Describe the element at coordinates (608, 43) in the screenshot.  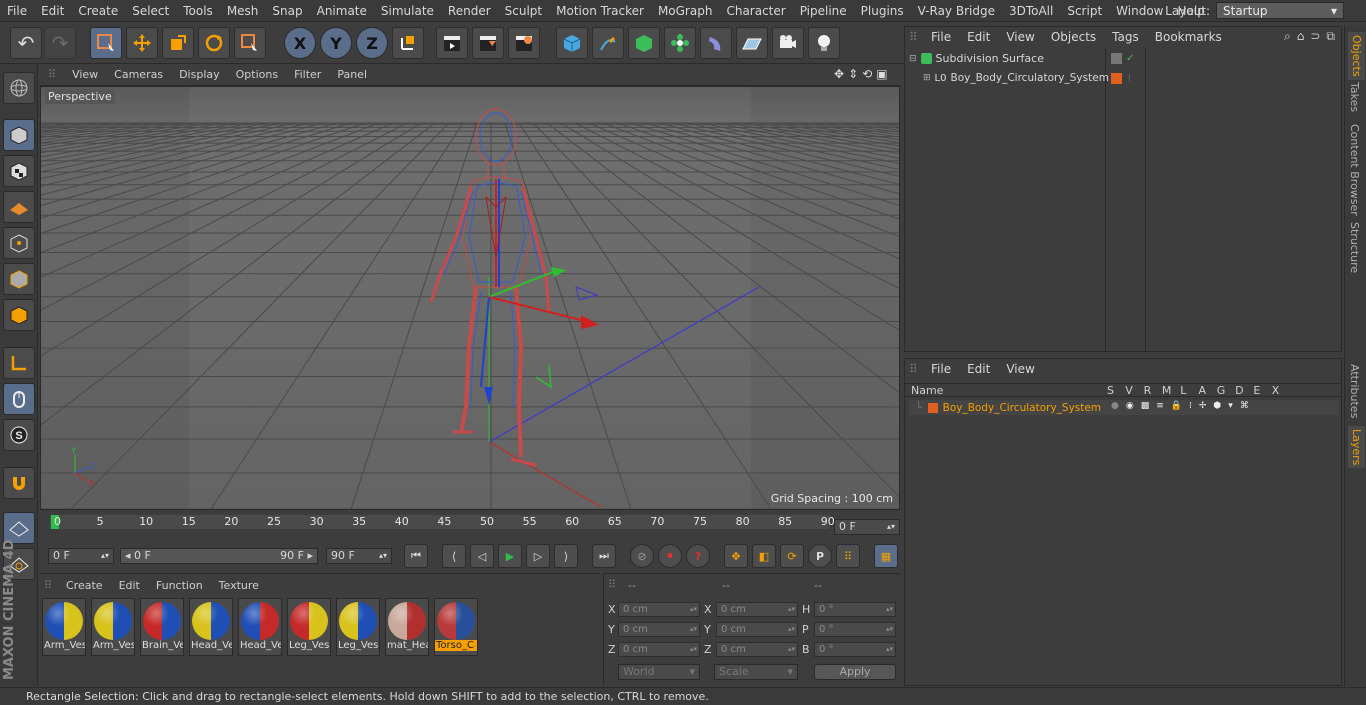
I see `pen-spline-button` at that location.